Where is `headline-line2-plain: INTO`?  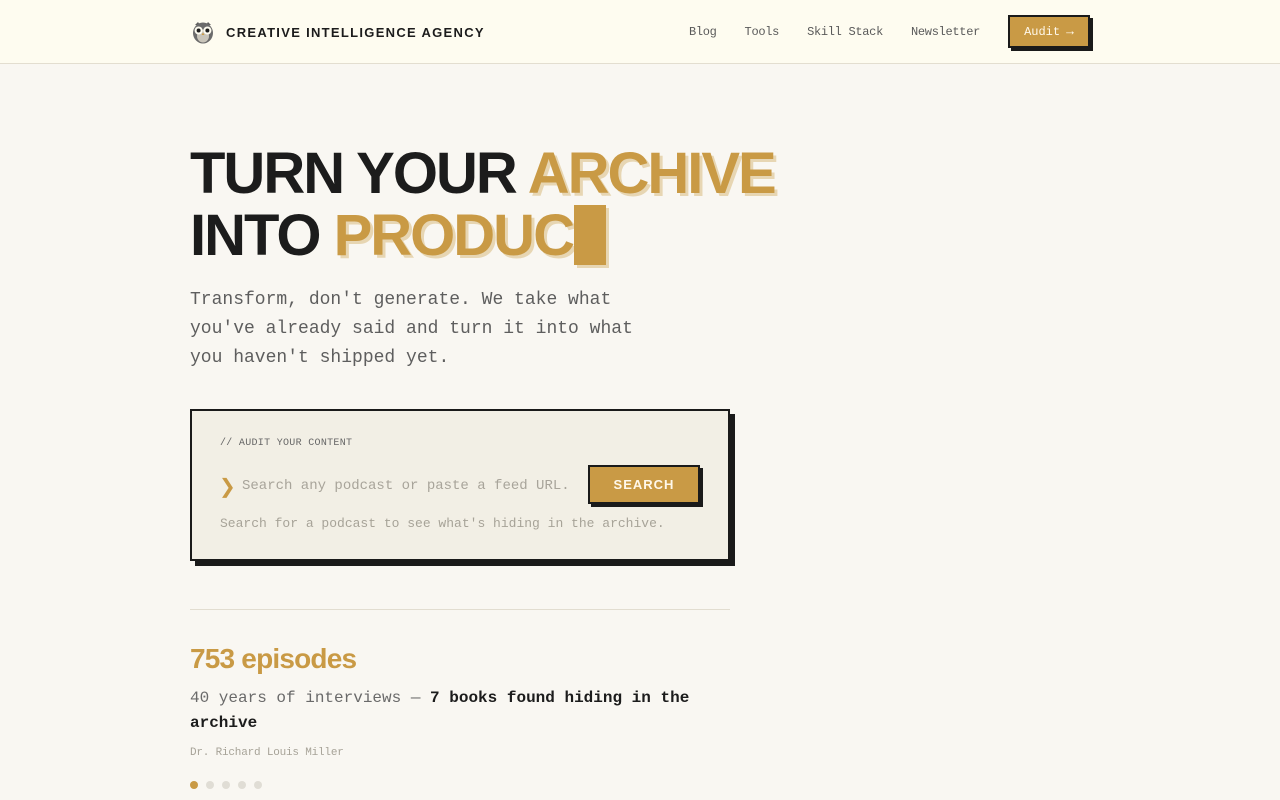 headline-line2-plain: INTO is located at coordinates (262, 235).